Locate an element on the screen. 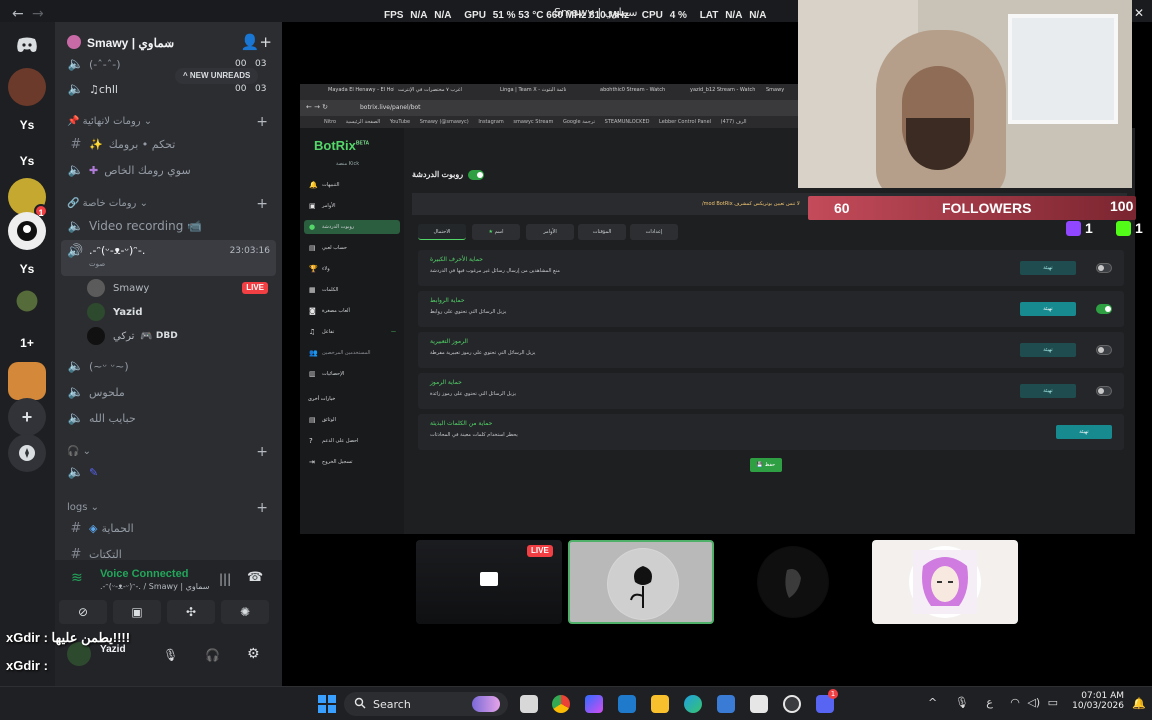 The image size is (1152, 720). volume-icon: ◁) is located at coordinates (1033, 702).